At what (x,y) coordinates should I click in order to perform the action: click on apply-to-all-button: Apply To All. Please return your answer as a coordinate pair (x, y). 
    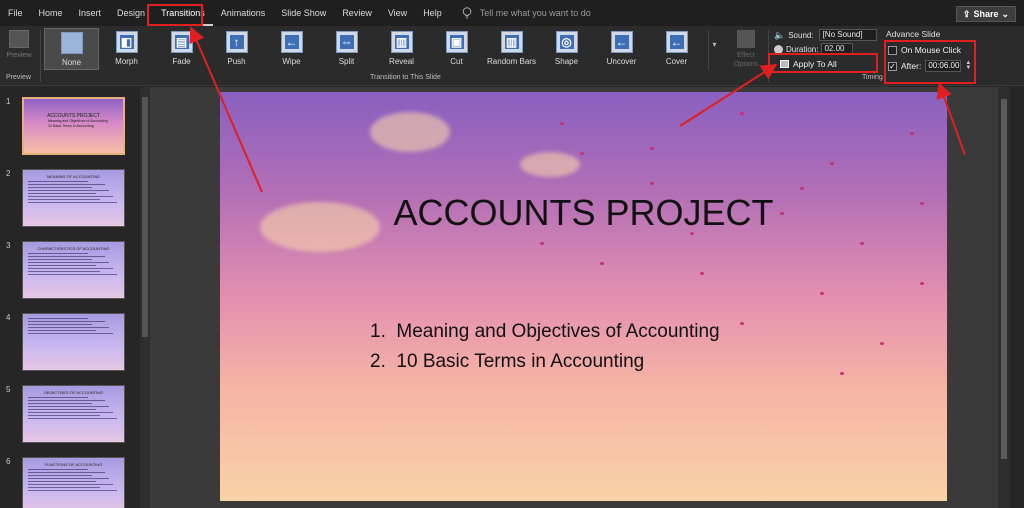
    Looking at the image, I should click on (824, 63).